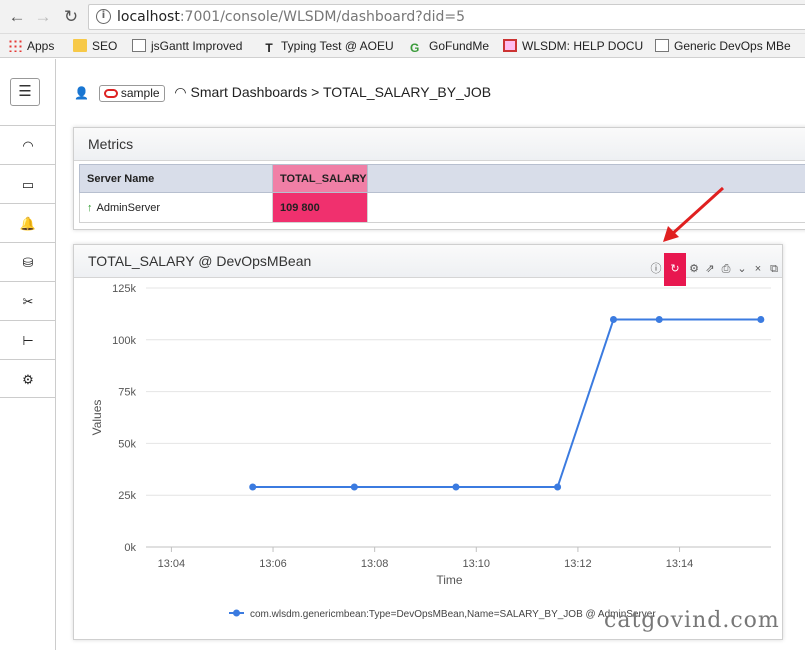 Image resolution: width=805 pixels, height=650 pixels. What do you see at coordinates (732, 46) in the screenshot?
I see `bookmark-label: Generic DevOps MBe` at bounding box center [732, 46].